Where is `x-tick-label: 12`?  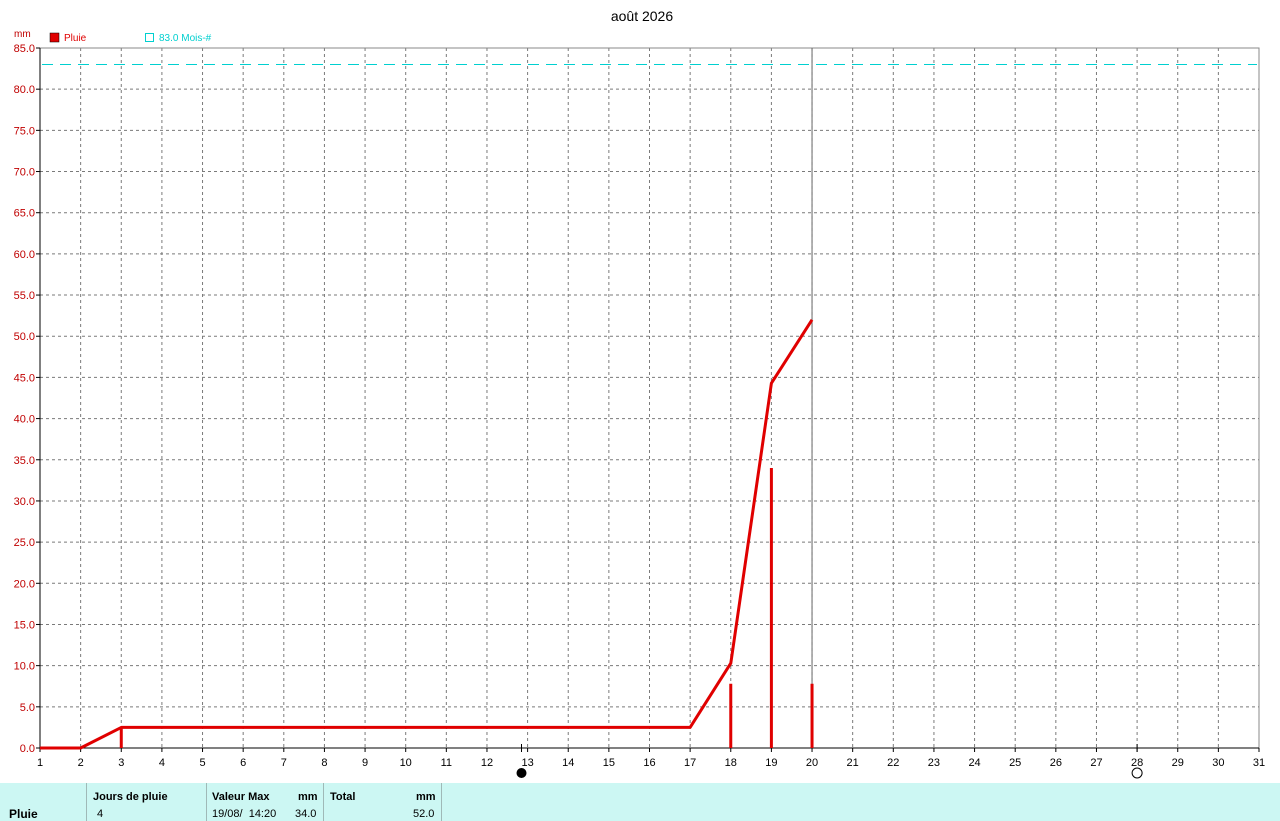 x-tick-label: 12 is located at coordinates (487, 763).